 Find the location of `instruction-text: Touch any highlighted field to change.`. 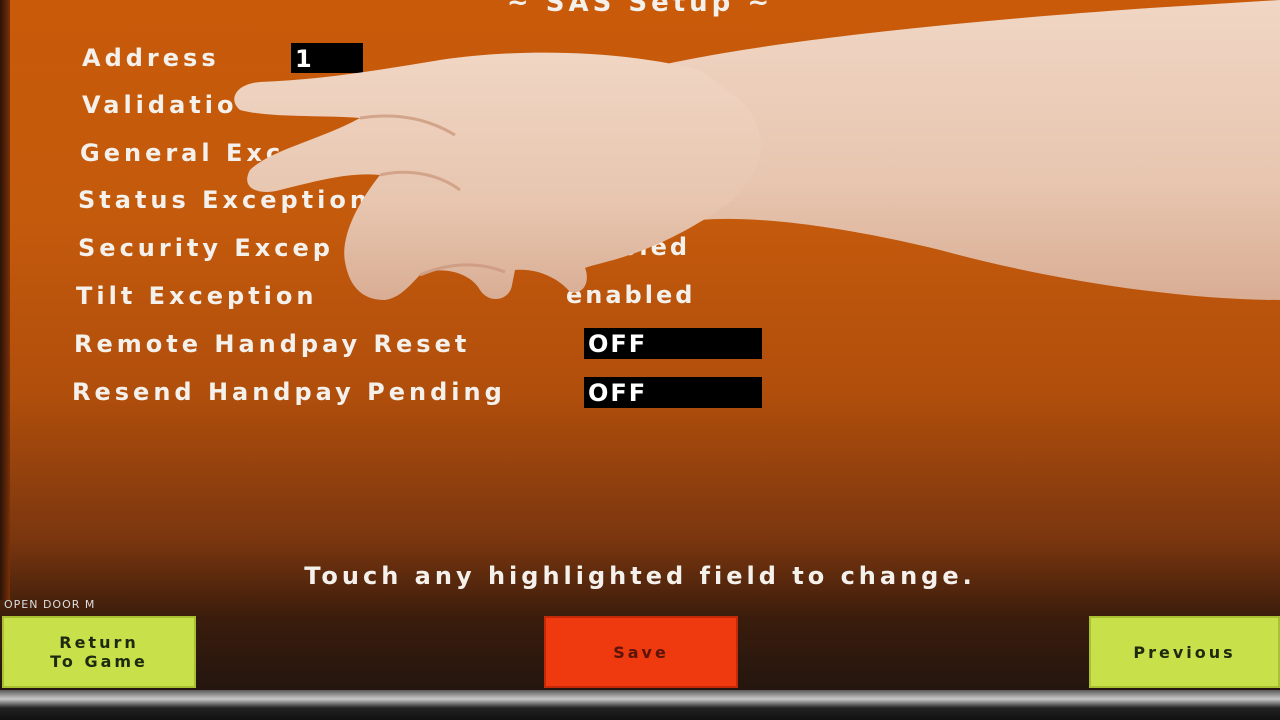

instruction-text: Touch any highlighted field to change. is located at coordinates (640, 576).